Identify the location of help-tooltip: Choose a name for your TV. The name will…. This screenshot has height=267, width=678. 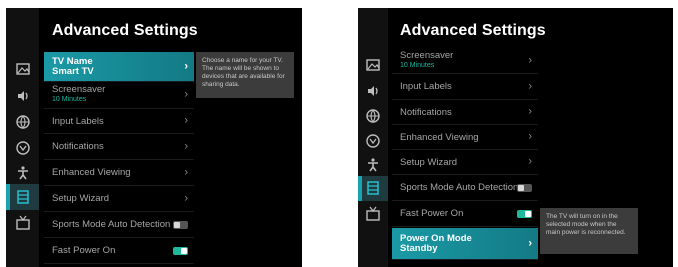
(245, 75).